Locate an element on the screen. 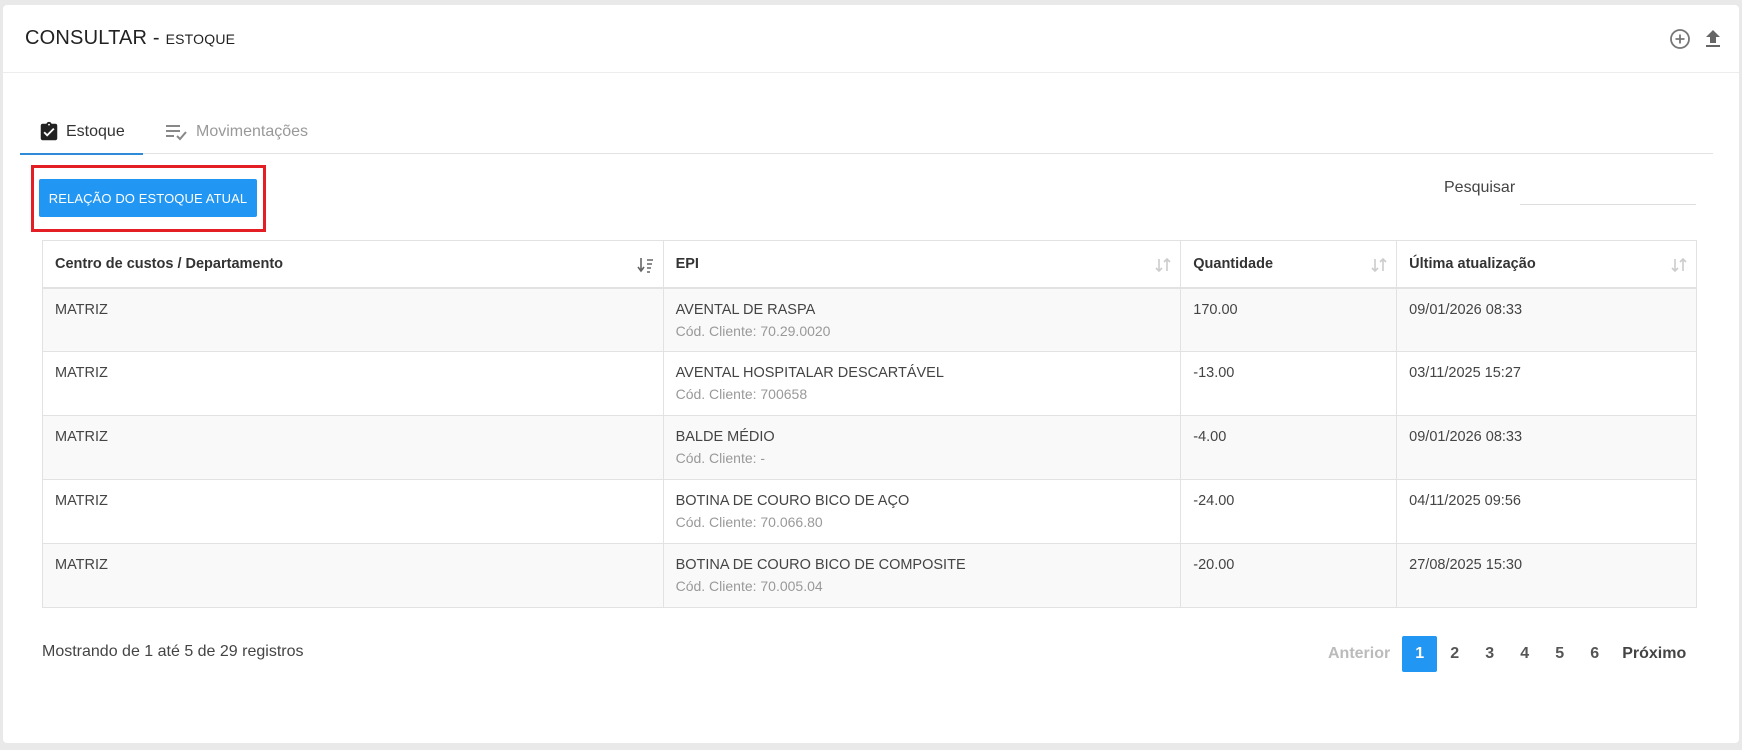 The height and width of the screenshot is (750, 1742). stock-report-button: RELAÇÃO DO ESTOQUE ATUAL is located at coordinates (148, 198).